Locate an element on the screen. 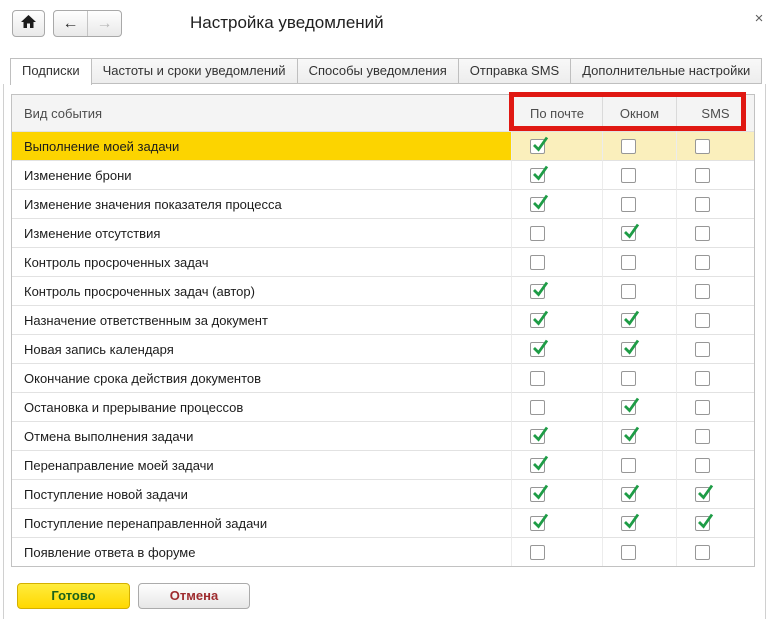 This screenshot has height=619, width=776. column-header-email: По почте is located at coordinates (556, 113).